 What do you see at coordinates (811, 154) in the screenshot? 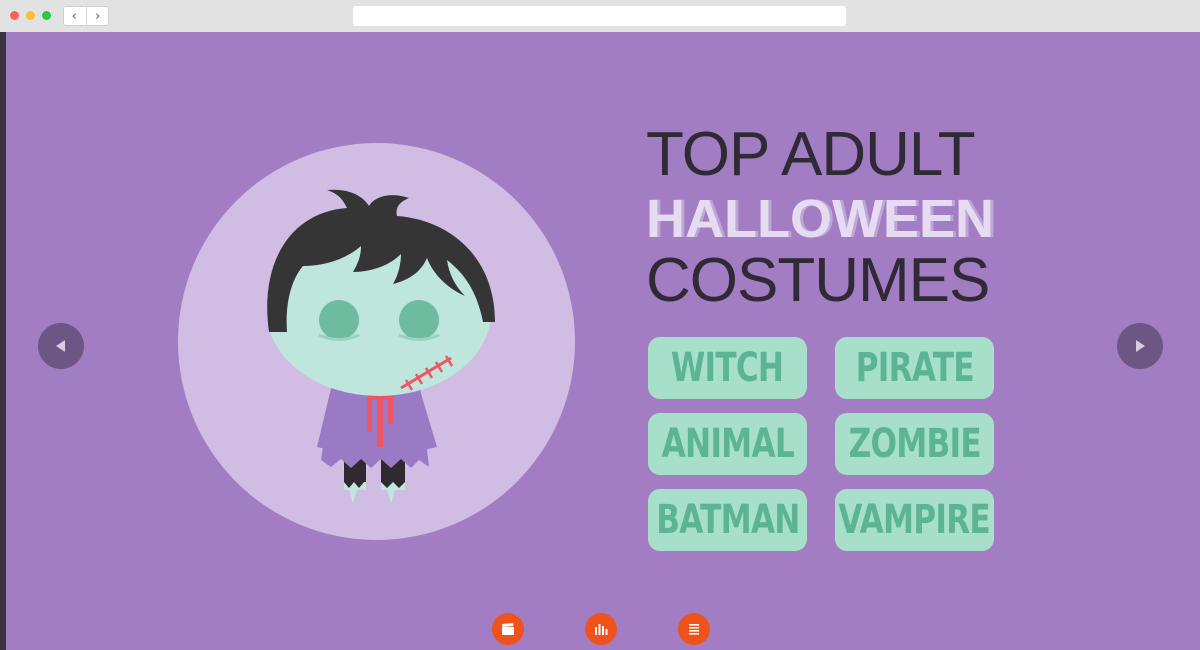
I see `title-line-top-adult: TOP ADULT` at bounding box center [811, 154].